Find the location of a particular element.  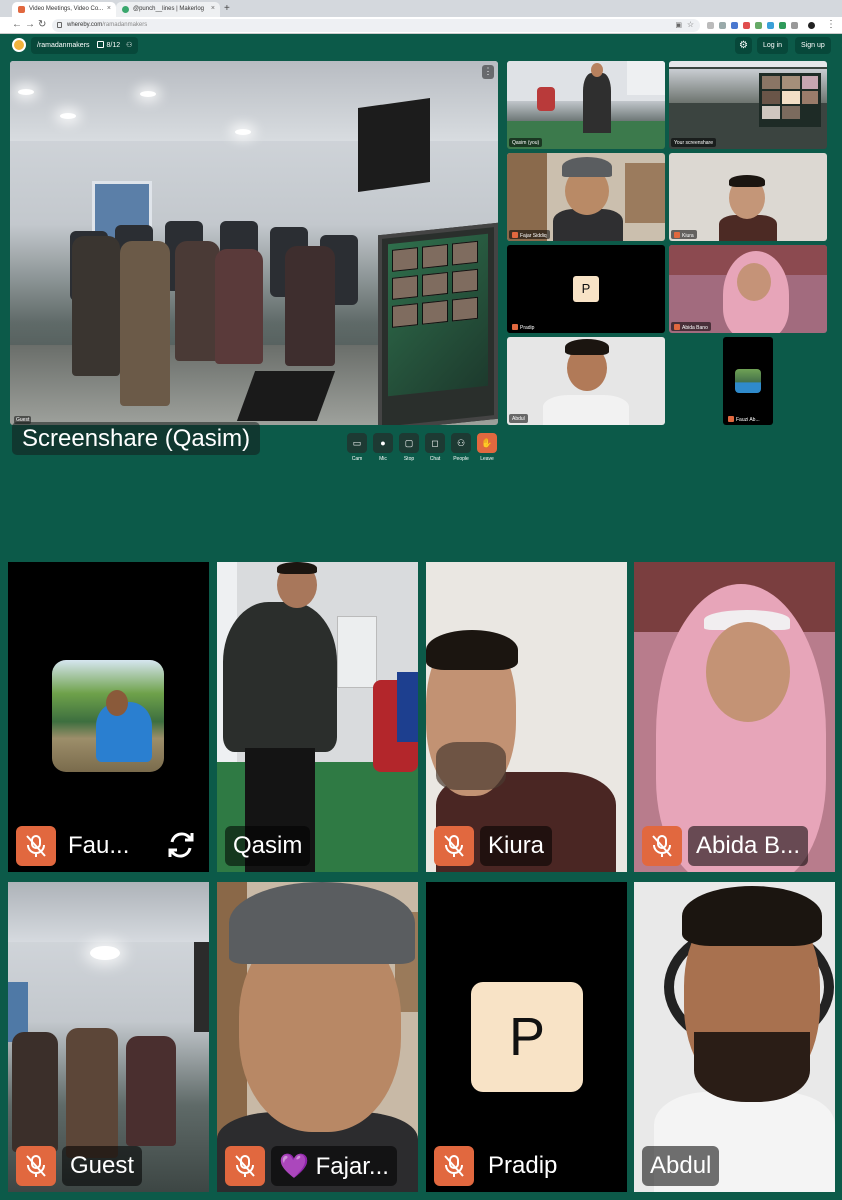

tile-menu-icon: ⋮ is located at coordinates (488, 72).